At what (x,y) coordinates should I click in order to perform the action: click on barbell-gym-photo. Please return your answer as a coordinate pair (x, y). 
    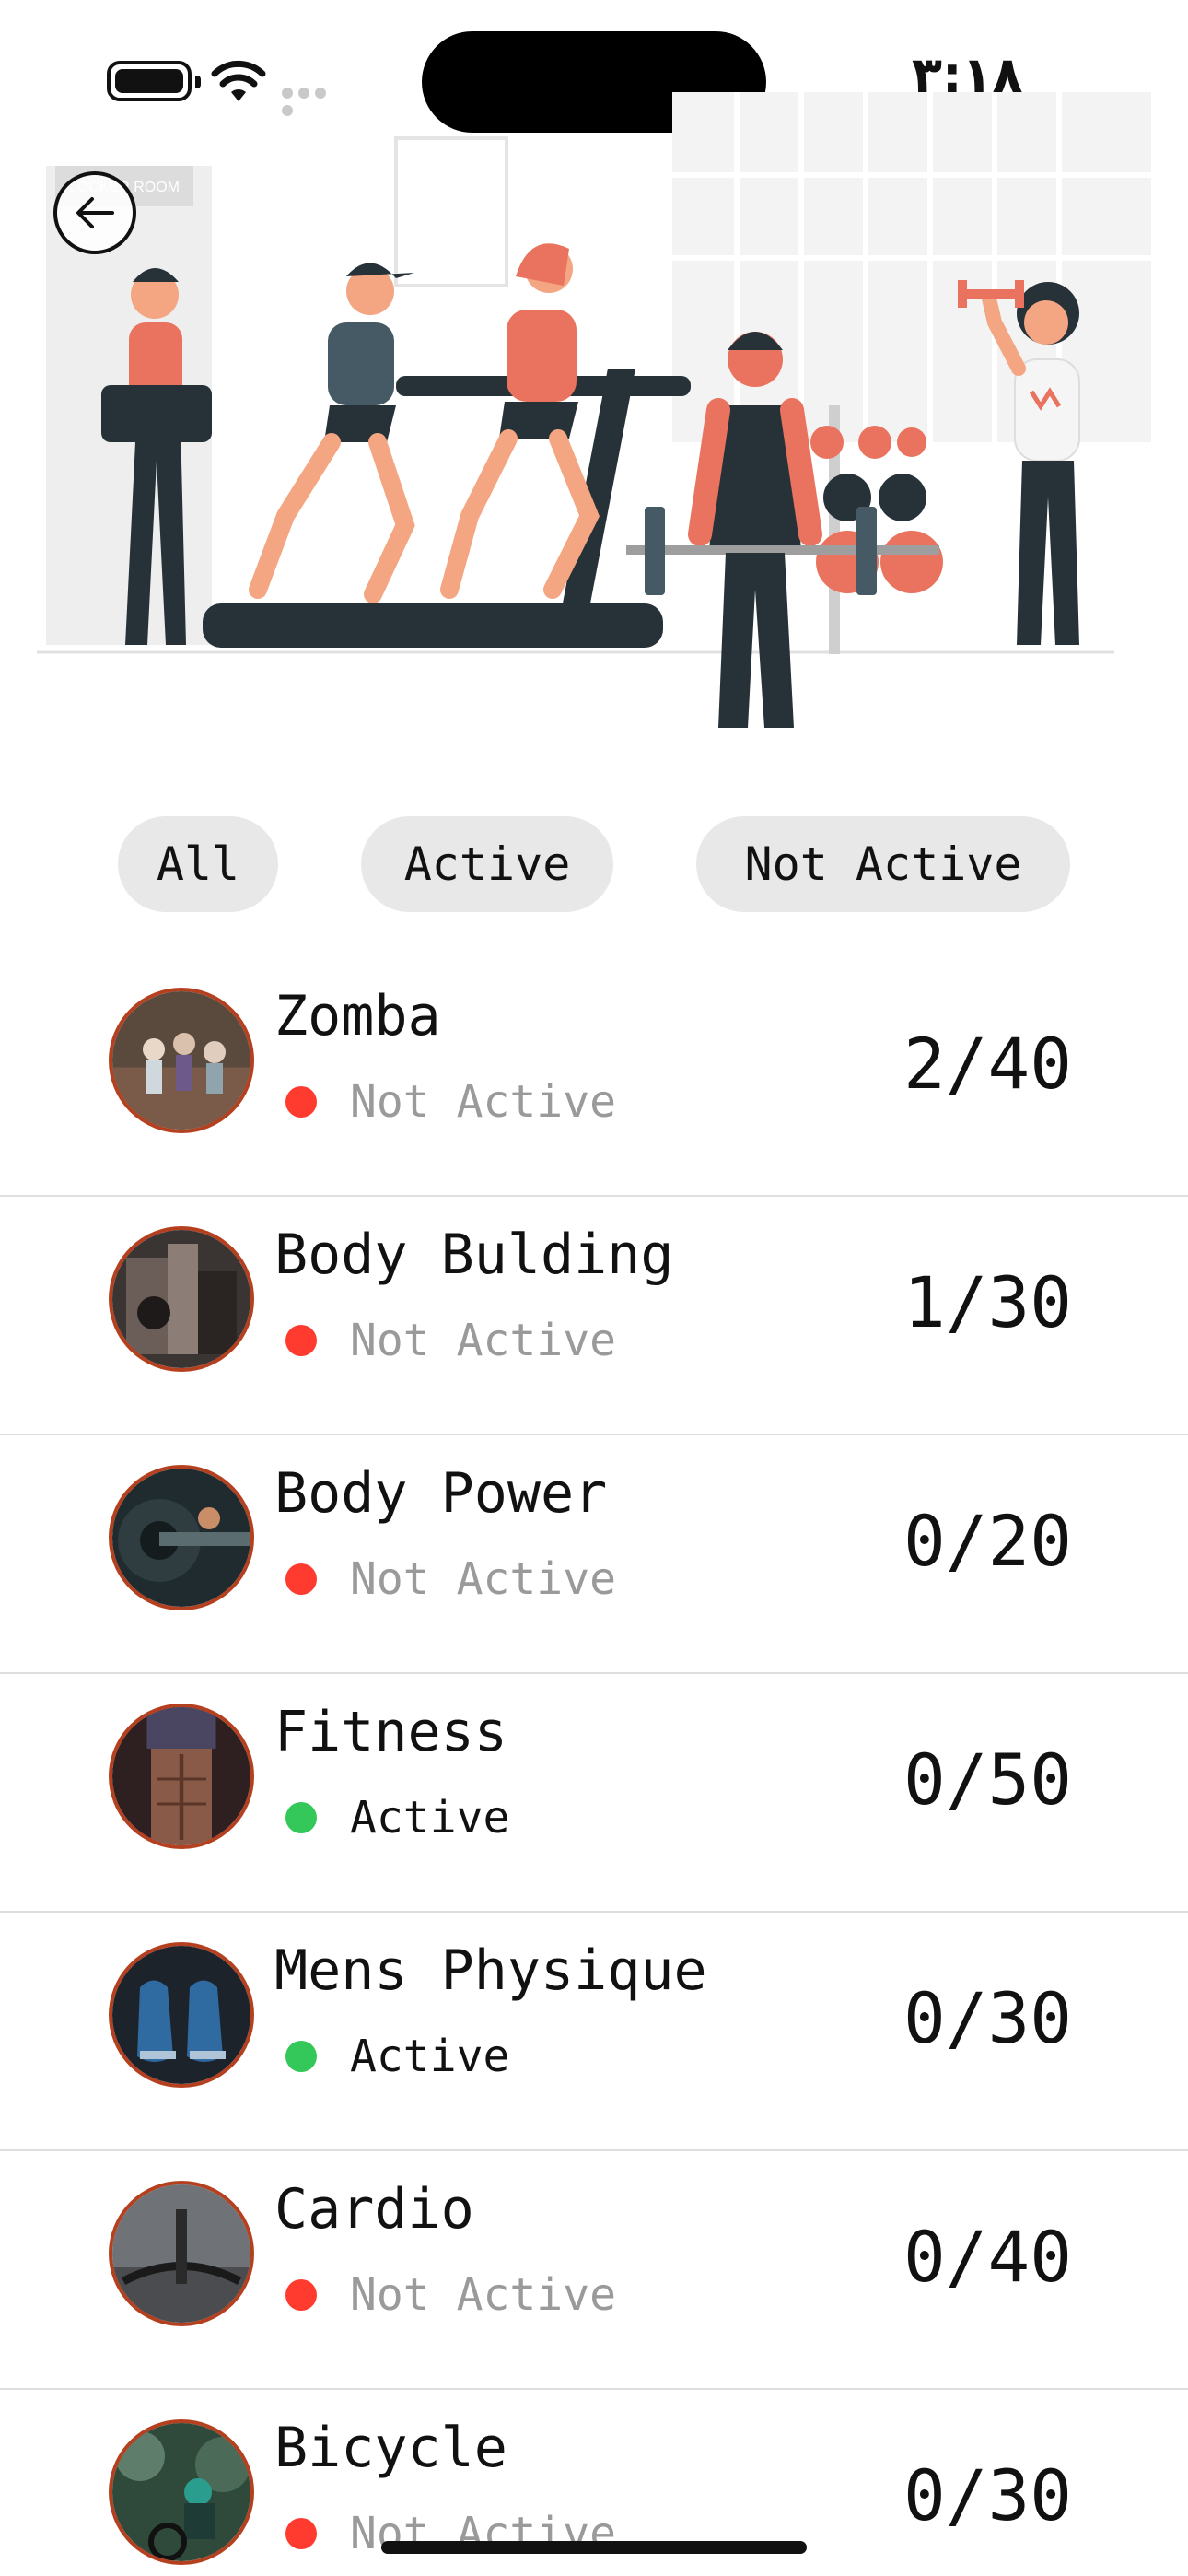
    Looking at the image, I should click on (181, 1299).